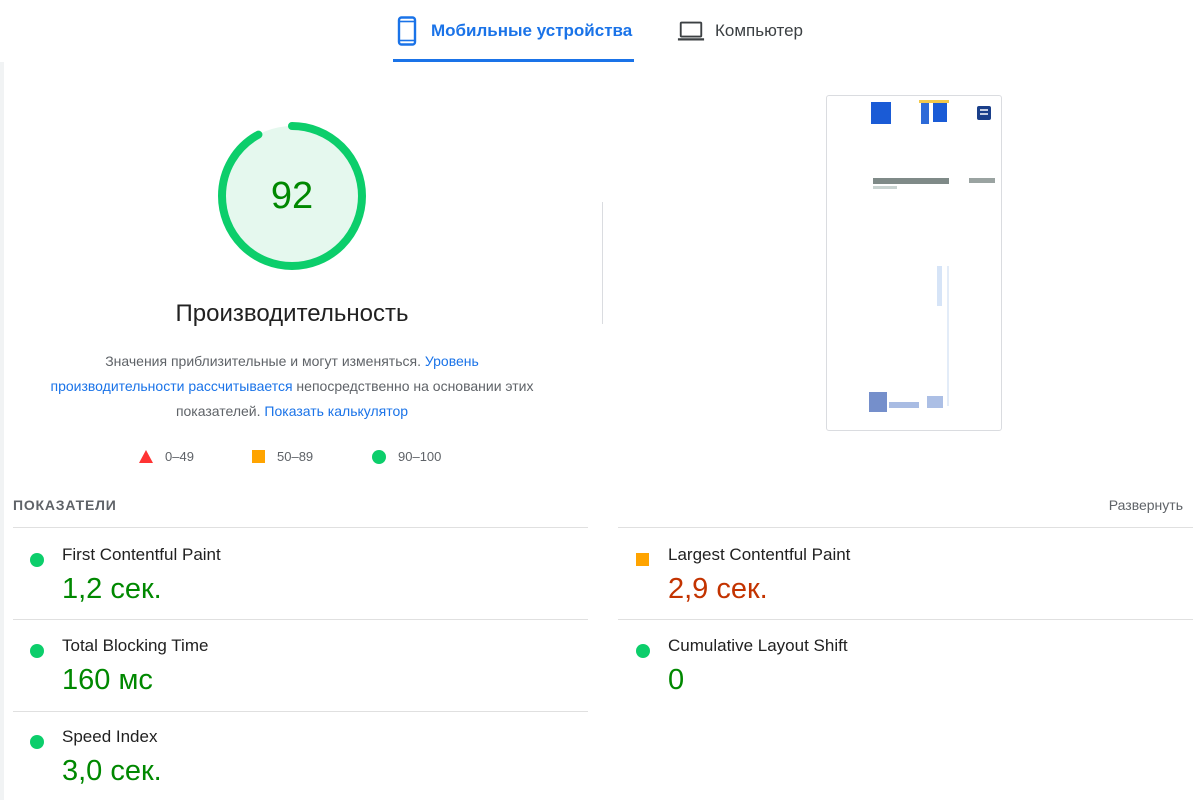 The image size is (1201, 800). Describe the element at coordinates (407, 31) in the screenshot. I see `smartphone-icon` at that location.